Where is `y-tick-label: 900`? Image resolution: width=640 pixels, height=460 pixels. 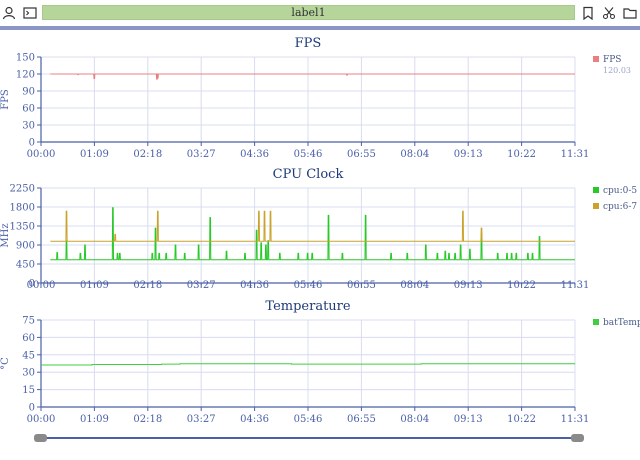 y-tick-label: 900 is located at coordinates (25, 246).